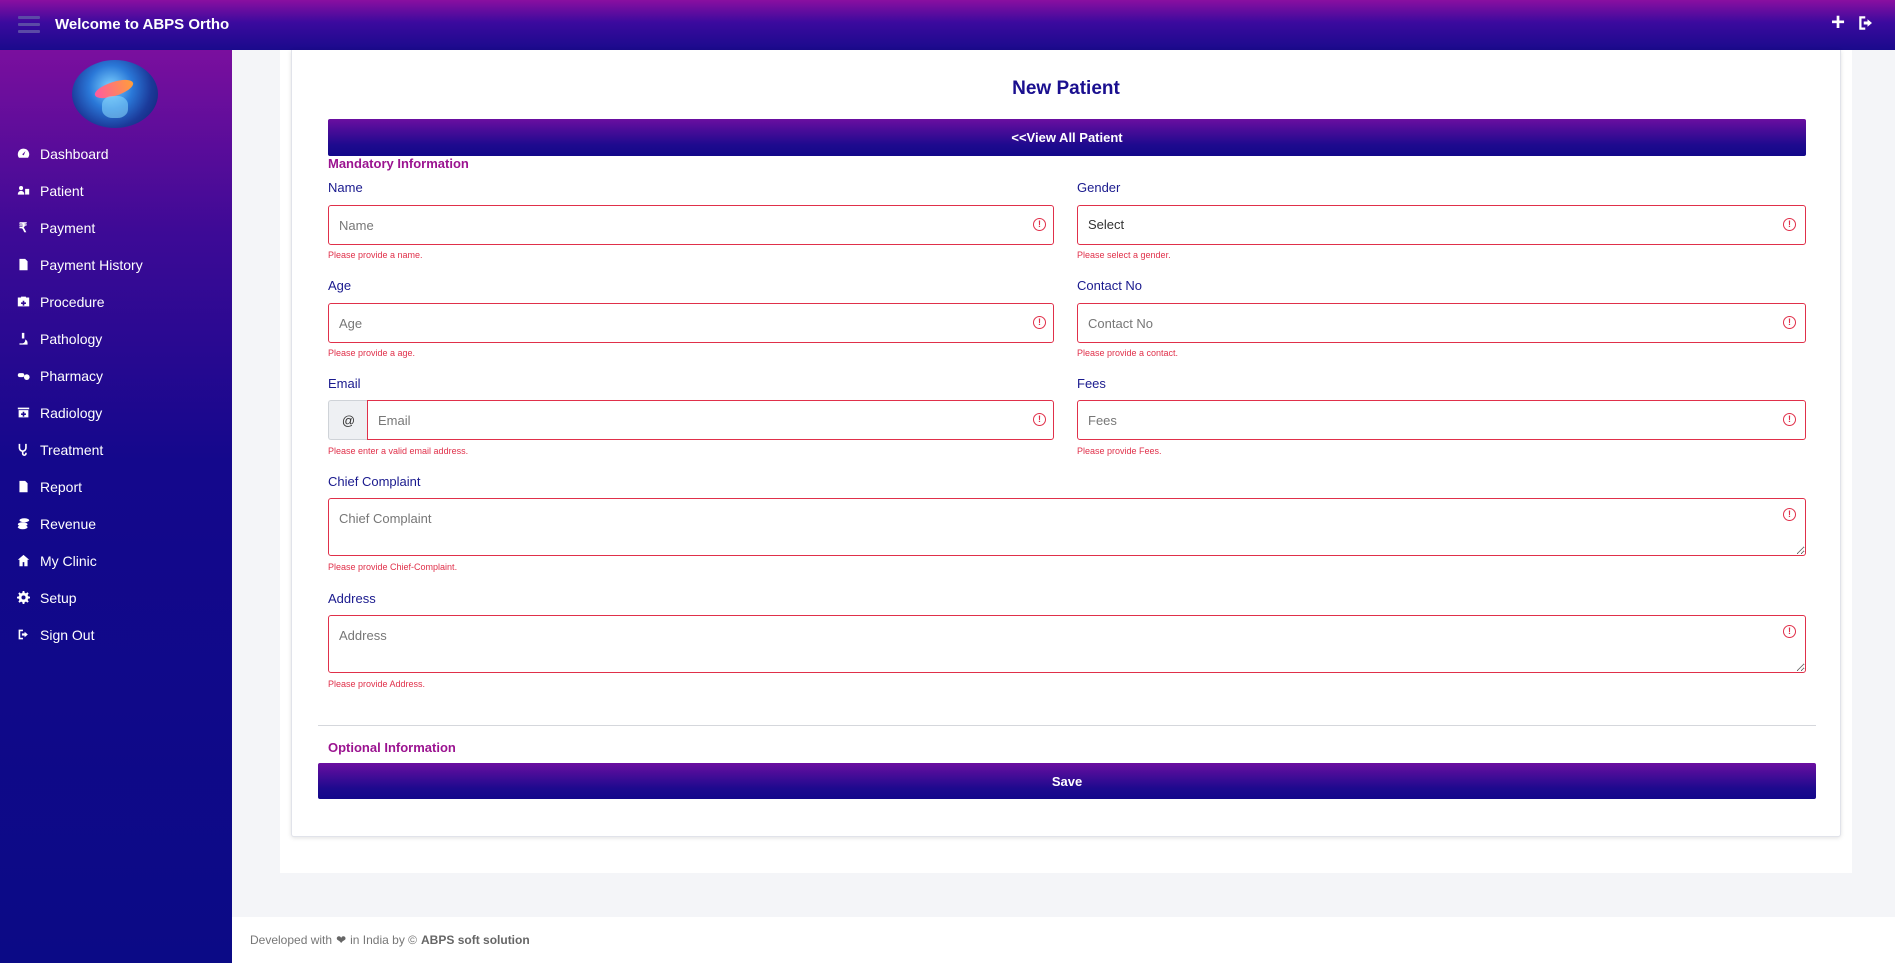  I want to click on app-title: Welcome to ABPS Ortho, so click(142, 24).